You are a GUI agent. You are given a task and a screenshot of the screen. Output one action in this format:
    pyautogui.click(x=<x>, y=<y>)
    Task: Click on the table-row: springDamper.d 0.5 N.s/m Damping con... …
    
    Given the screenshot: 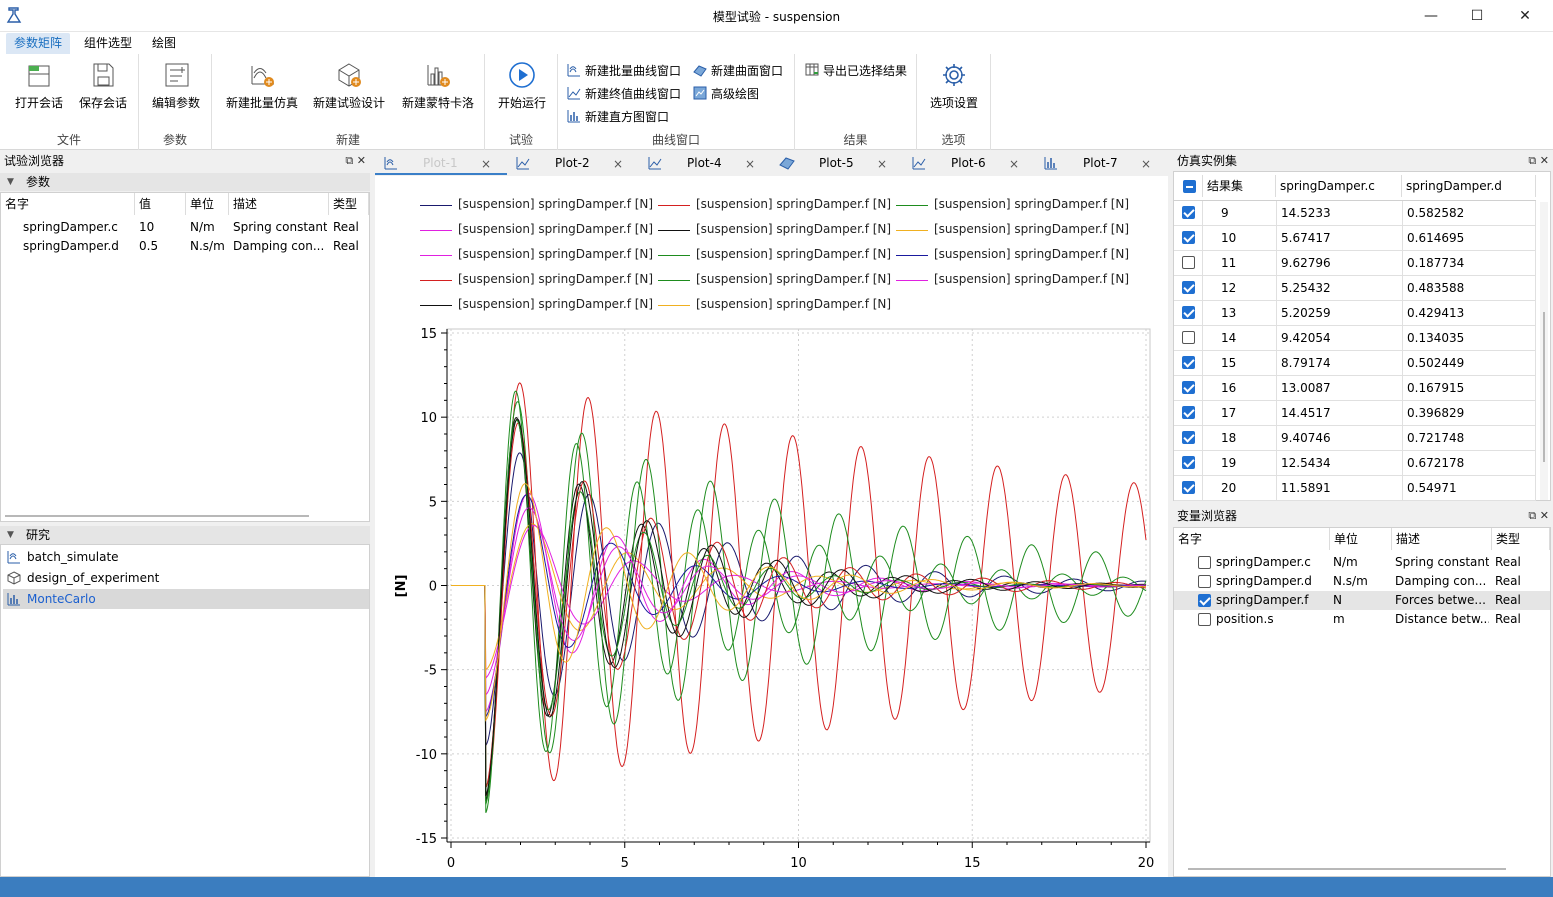 What is the action you would take?
    pyautogui.click(x=185, y=246)
    